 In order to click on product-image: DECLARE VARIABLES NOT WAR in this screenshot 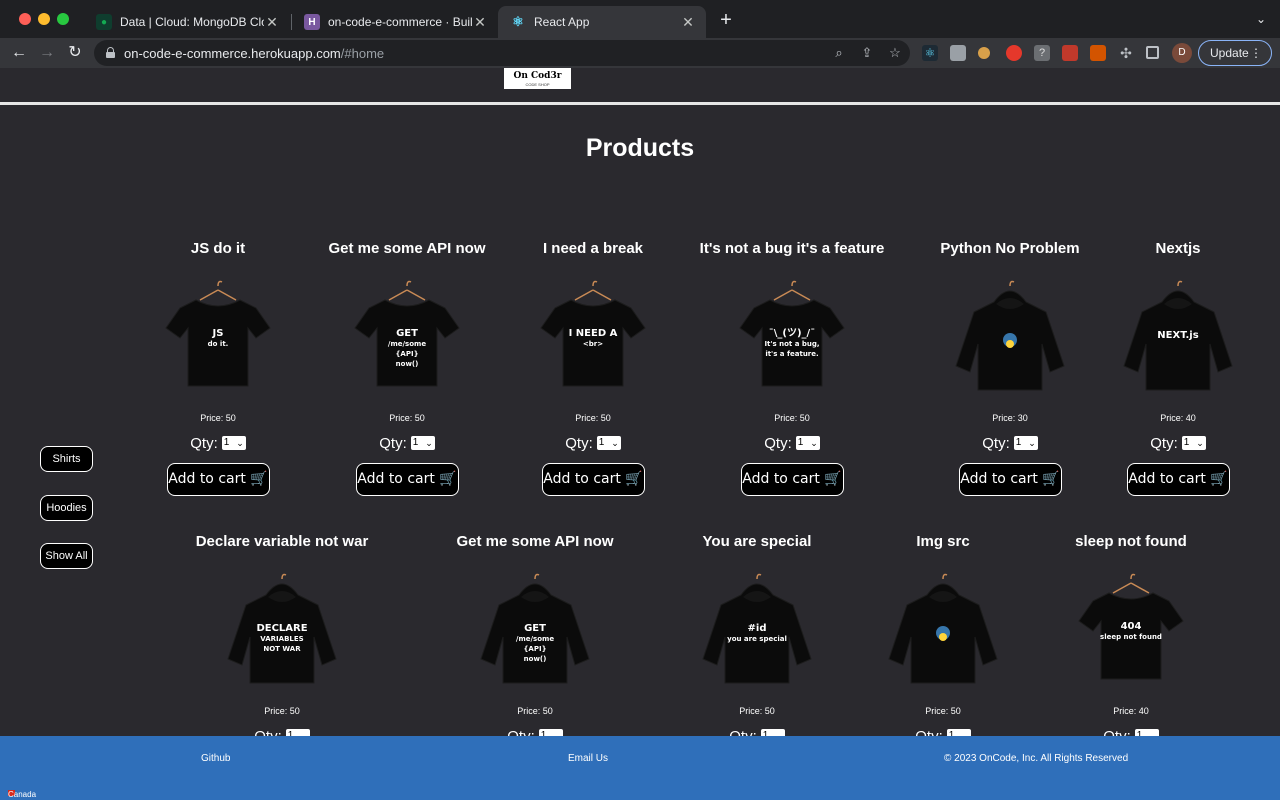, I will do `click(282, 631)`.